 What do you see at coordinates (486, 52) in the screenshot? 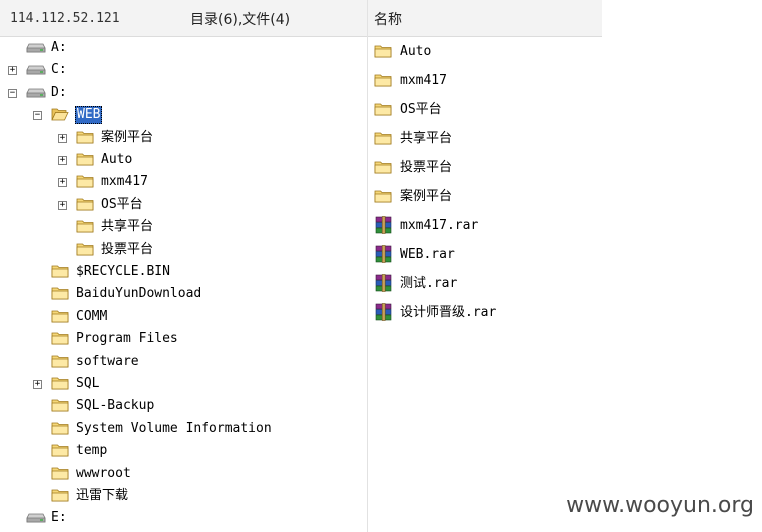
I see `file-list-folder: Auto` at bounding box center [486, 52].